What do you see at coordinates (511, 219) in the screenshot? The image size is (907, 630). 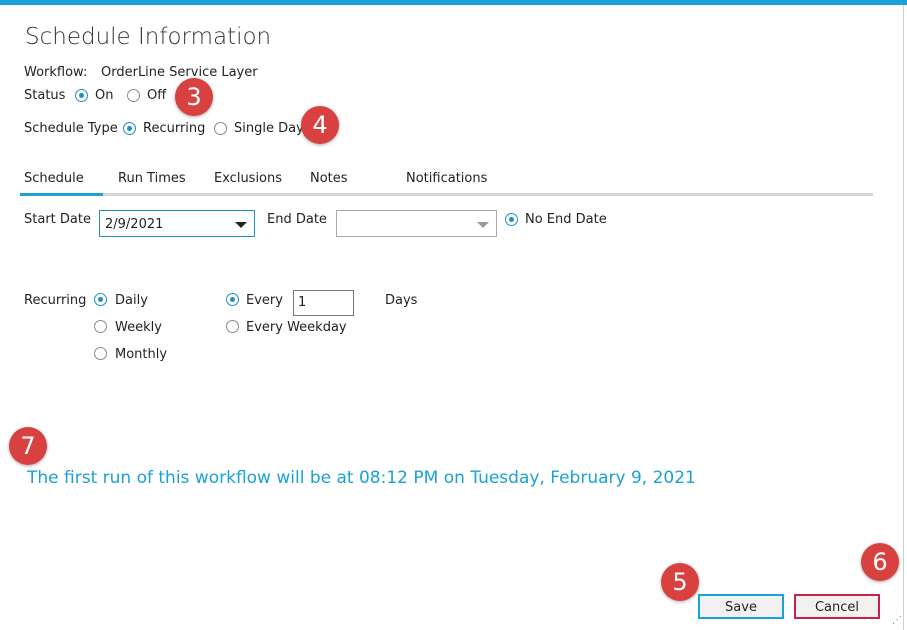 I see `no-end-date-radio` at bounding box center [511, 219].